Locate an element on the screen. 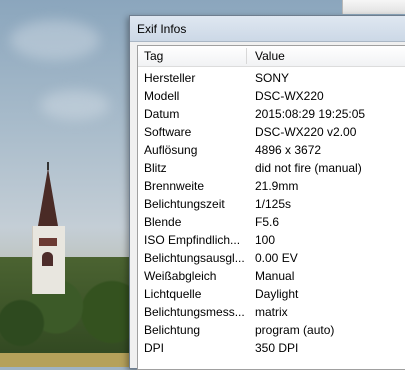 The width and height of the screenshot is (405, 370). list-item: ISO Empfindlich... 100 is located at coordinates (271, 240).